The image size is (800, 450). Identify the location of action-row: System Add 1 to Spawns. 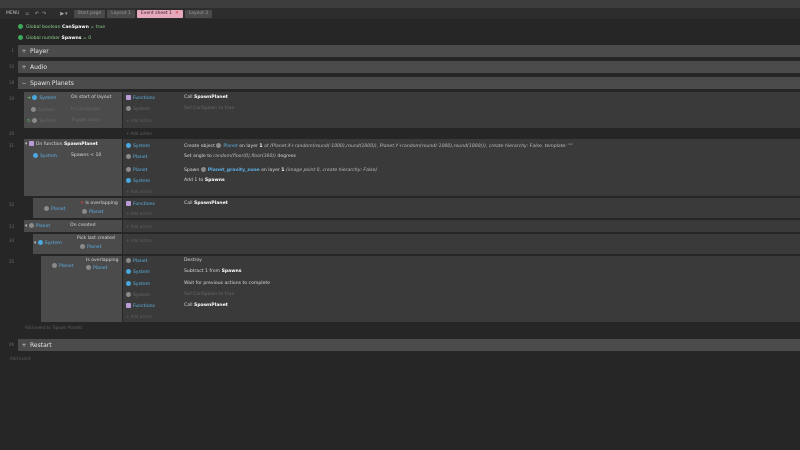
(175, 181).